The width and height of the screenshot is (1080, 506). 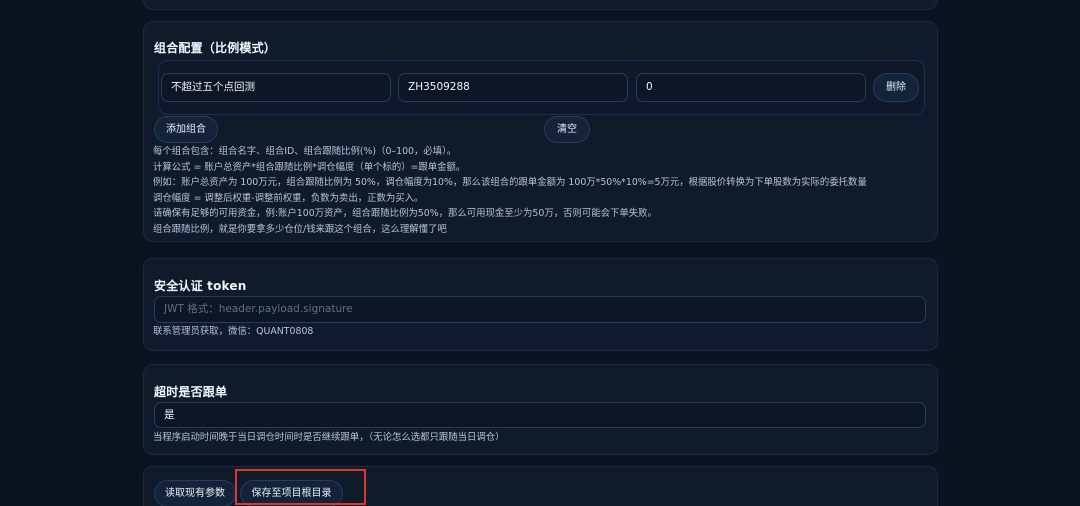 What do you see at coordinates (186, 129) in the screenshot?
I see `add-portfolio-button: 添加组合` at bounding box center [186, 129].